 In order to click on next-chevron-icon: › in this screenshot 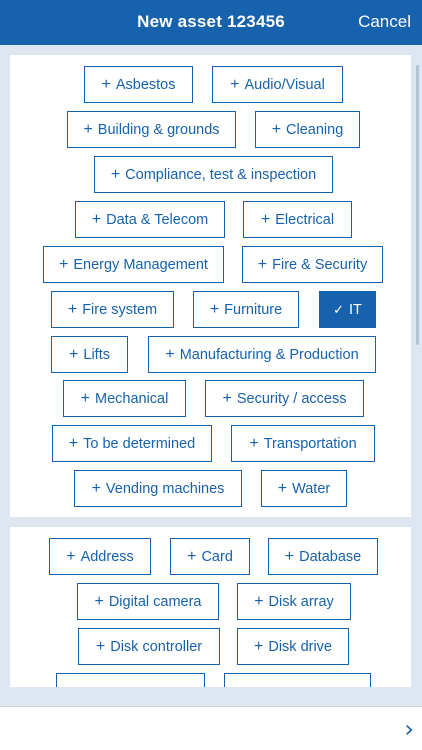, I will do `click(409, 729)`.